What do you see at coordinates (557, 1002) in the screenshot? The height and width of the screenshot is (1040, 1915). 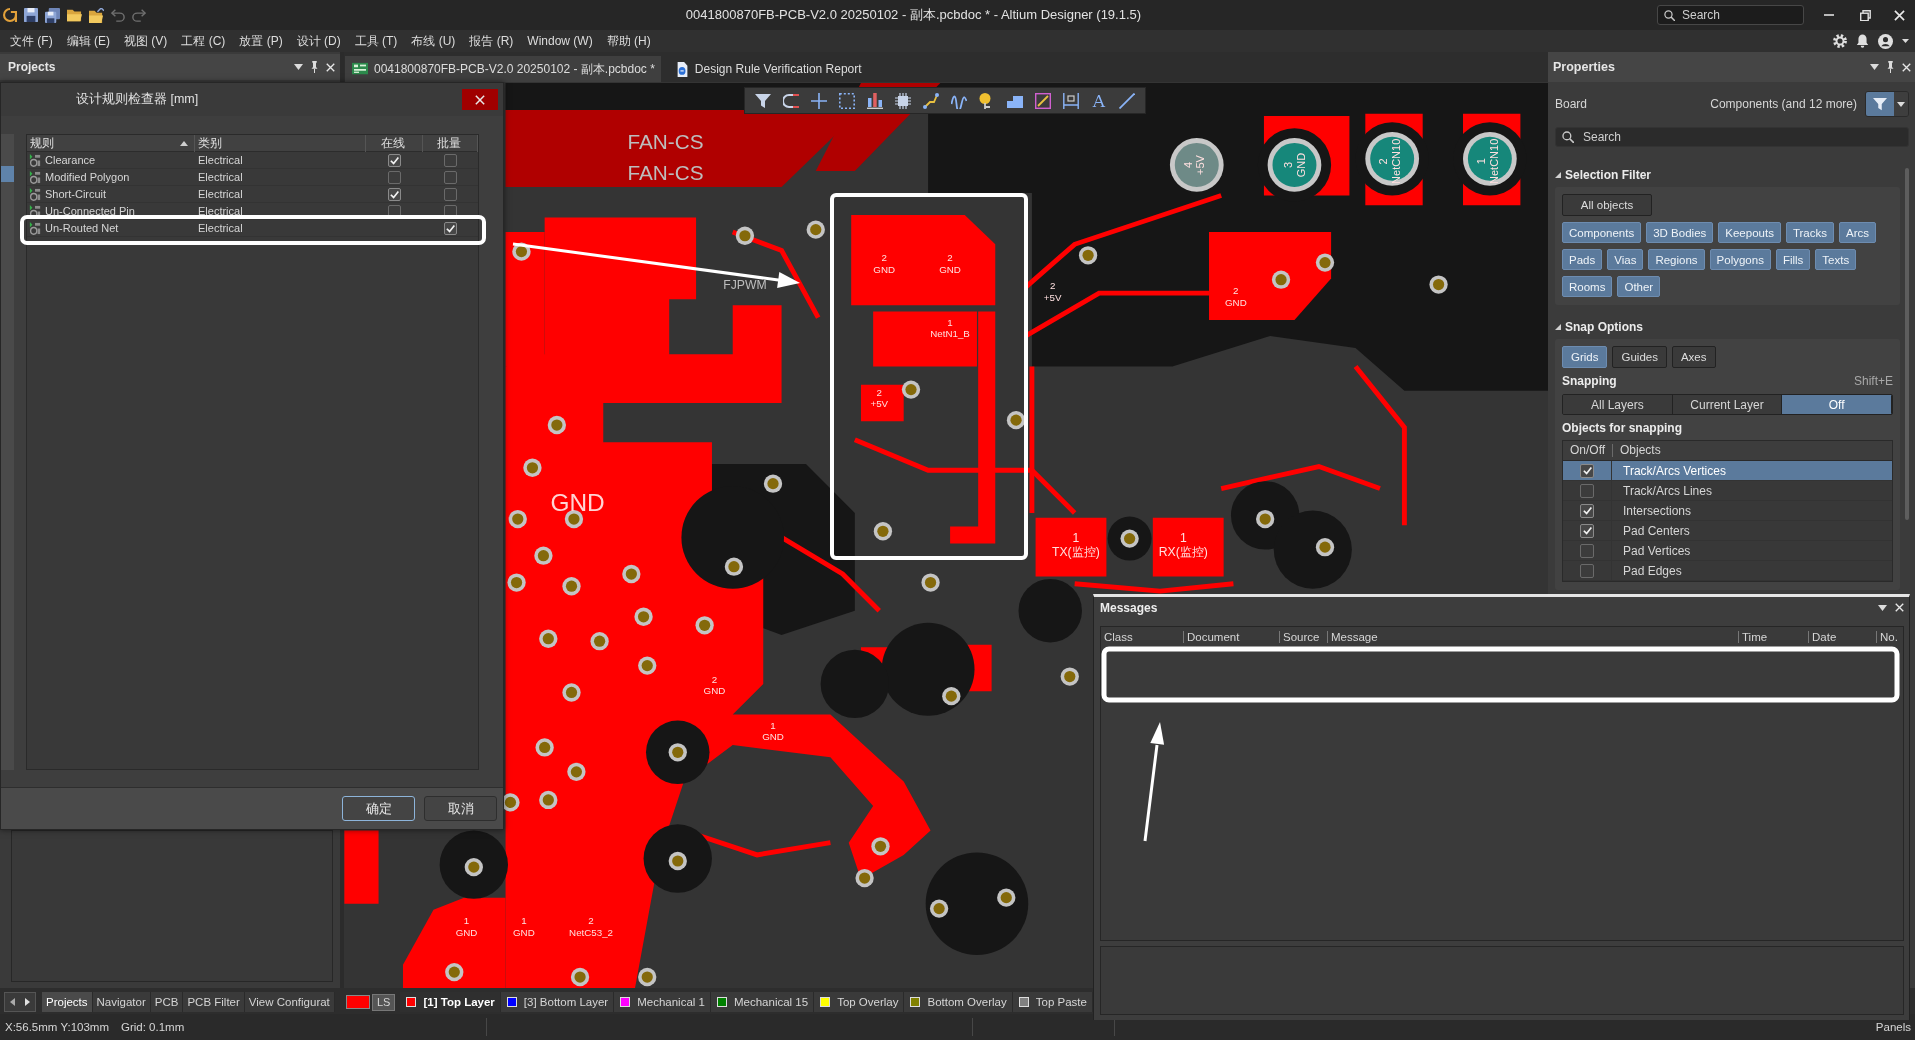 I see `layer-tab: [3] Bottom Layer` at bounding box center [557, 1002].